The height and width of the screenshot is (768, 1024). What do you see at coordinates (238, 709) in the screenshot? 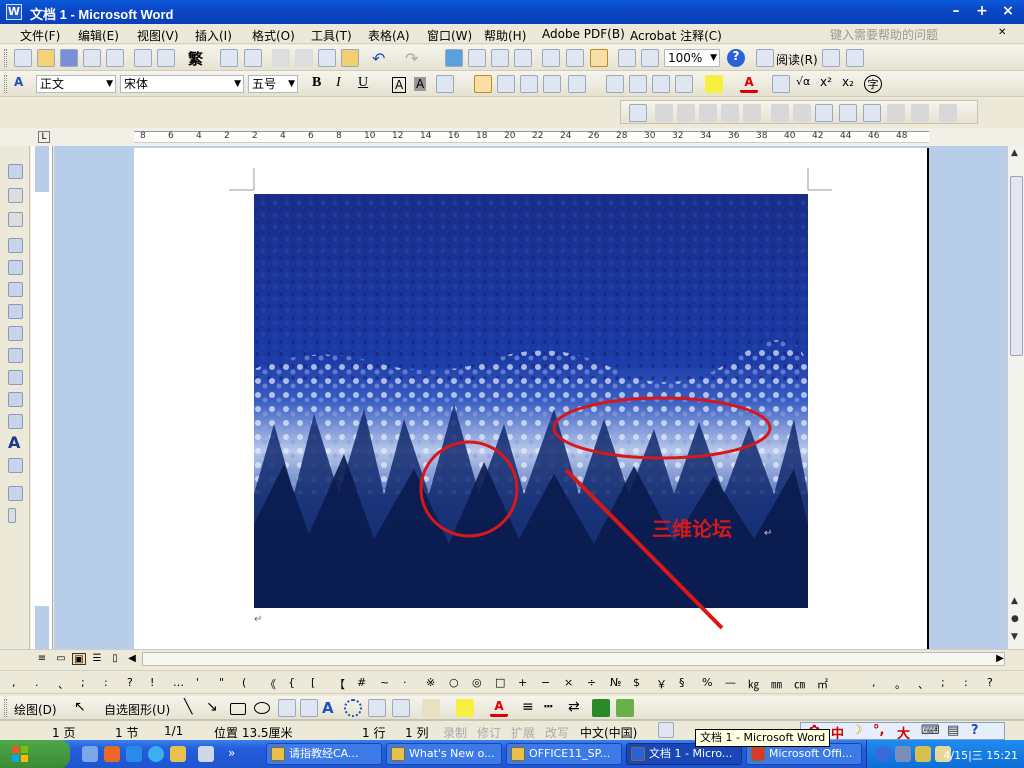
I see `rectangle-tool-icon` at bounding box center [238, 709].